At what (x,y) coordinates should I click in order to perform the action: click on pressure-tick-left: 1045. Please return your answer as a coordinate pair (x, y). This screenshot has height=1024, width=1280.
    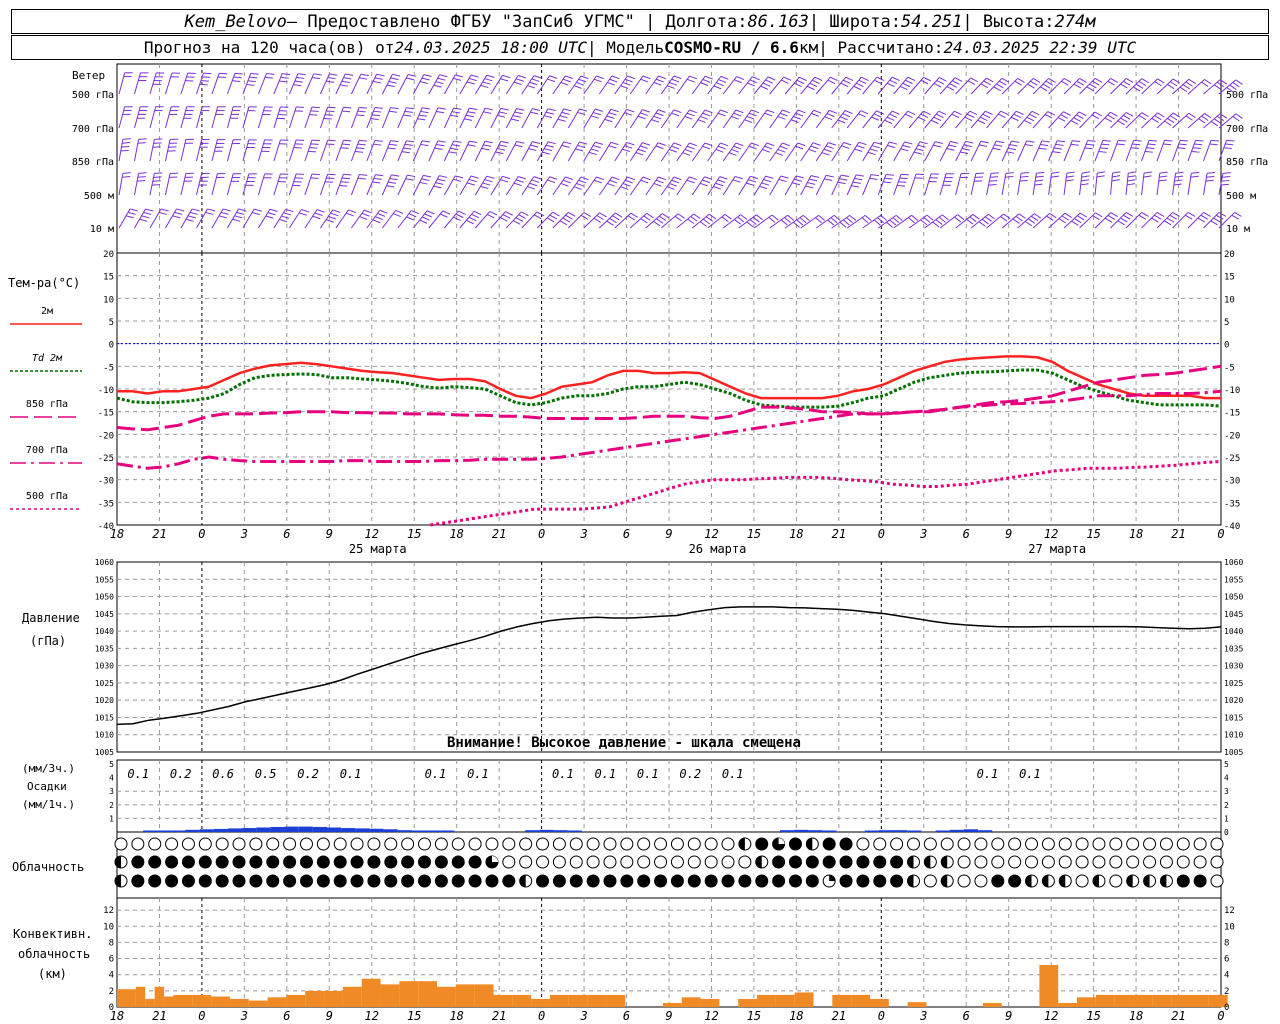
    Looking at the image, I should click on (104, 614).